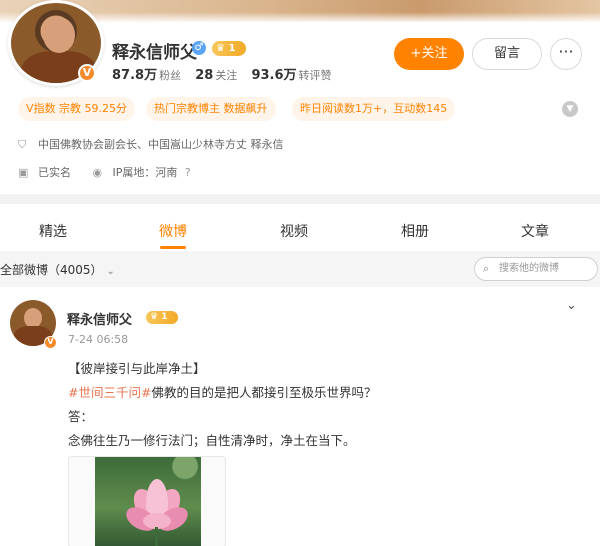  What do you see at coordinates (77, 109) in the screenshot?
I see `v-index-chip: V指数 宗教 59.25分` at bounding box center [77, 109].